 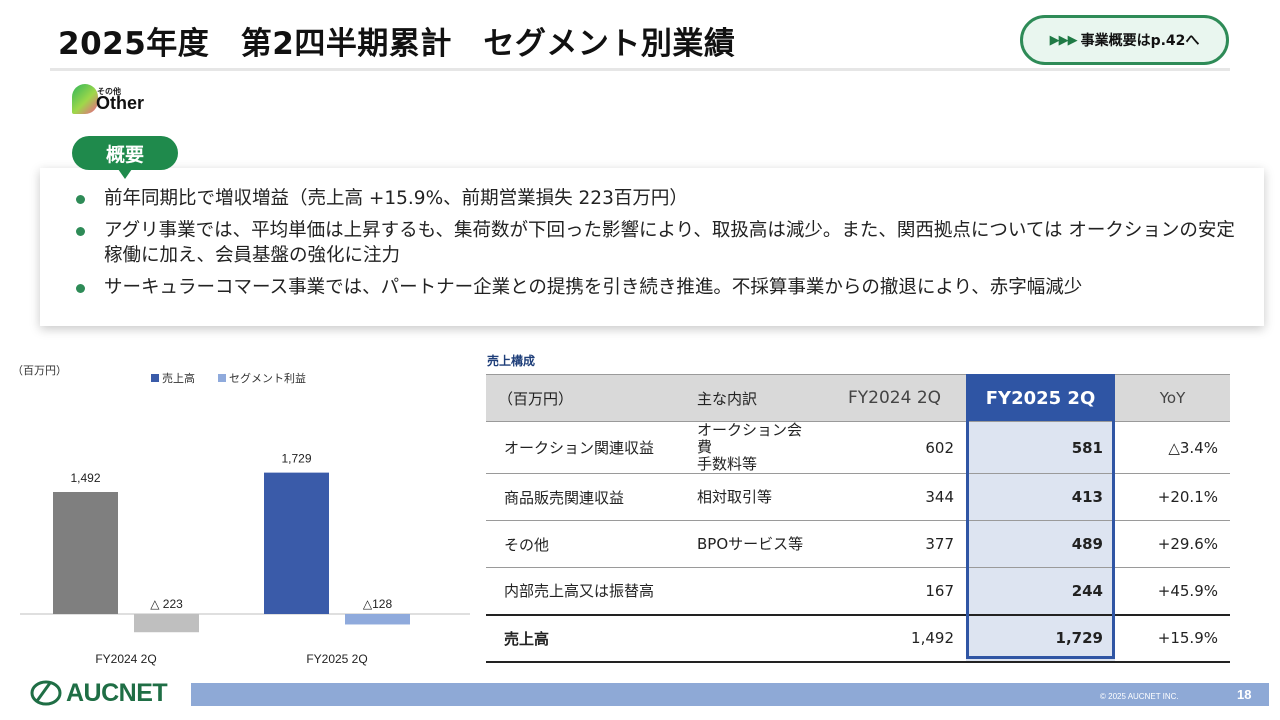 What do you see at coordinates (1172, 398) in the screenshot?
I see `header-yoy: YoY` at bounding box center [1172, 398].